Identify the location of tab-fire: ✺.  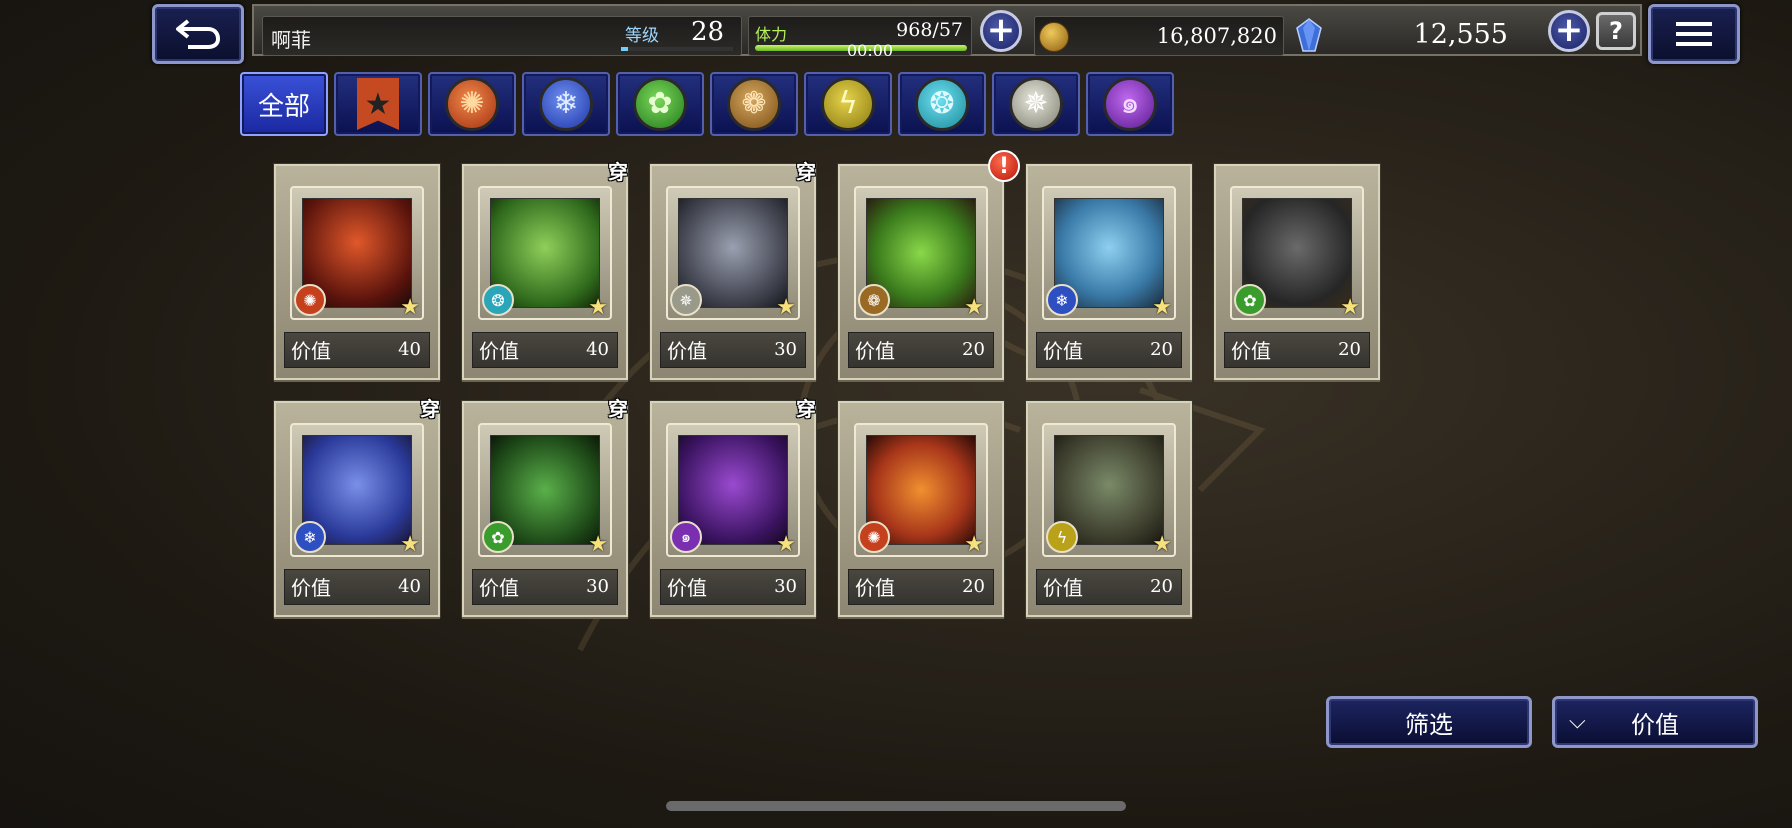
(472, 104).